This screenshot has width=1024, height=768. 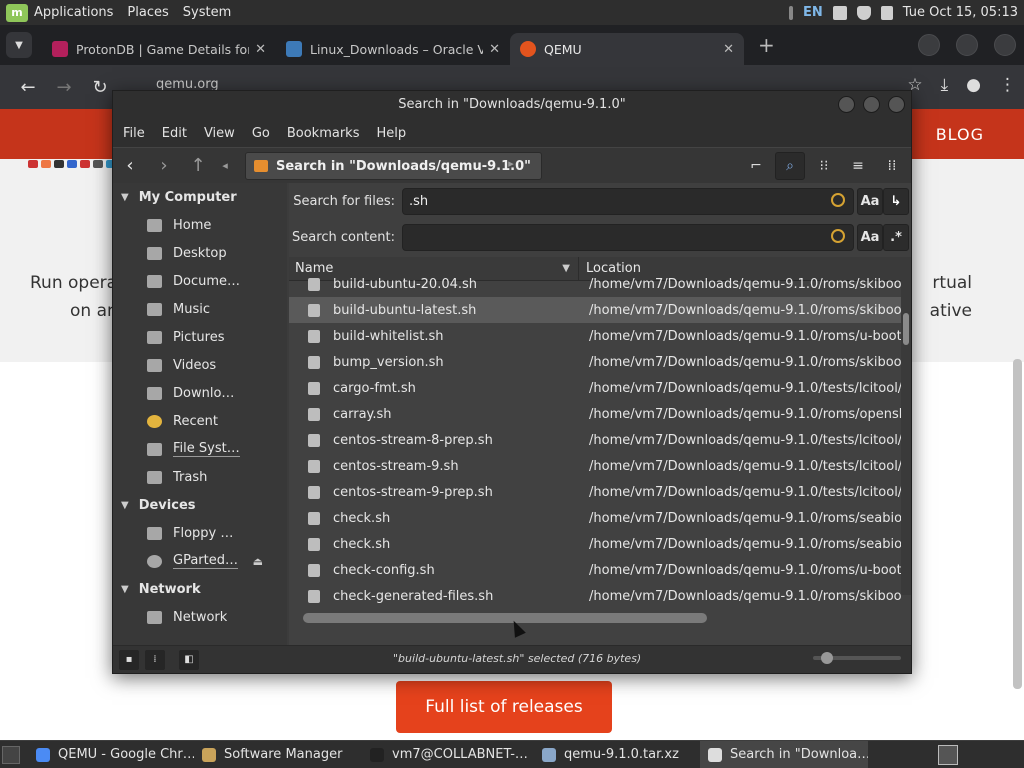 What do you see at coordinates (212, 12) in the screenshot?
I see `menu-system: System` at bounding box center [212, 12].